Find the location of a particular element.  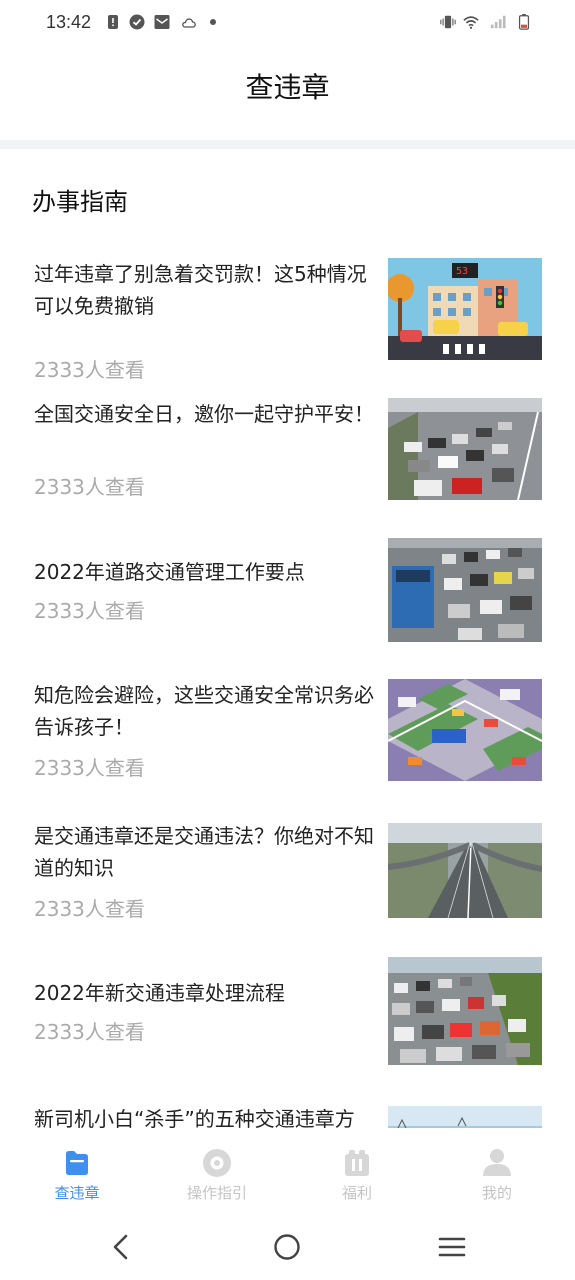

article-item: 全国交通安全日，邀你一起守护平安！ 2333人查看 is located at coordinates (287, 460).